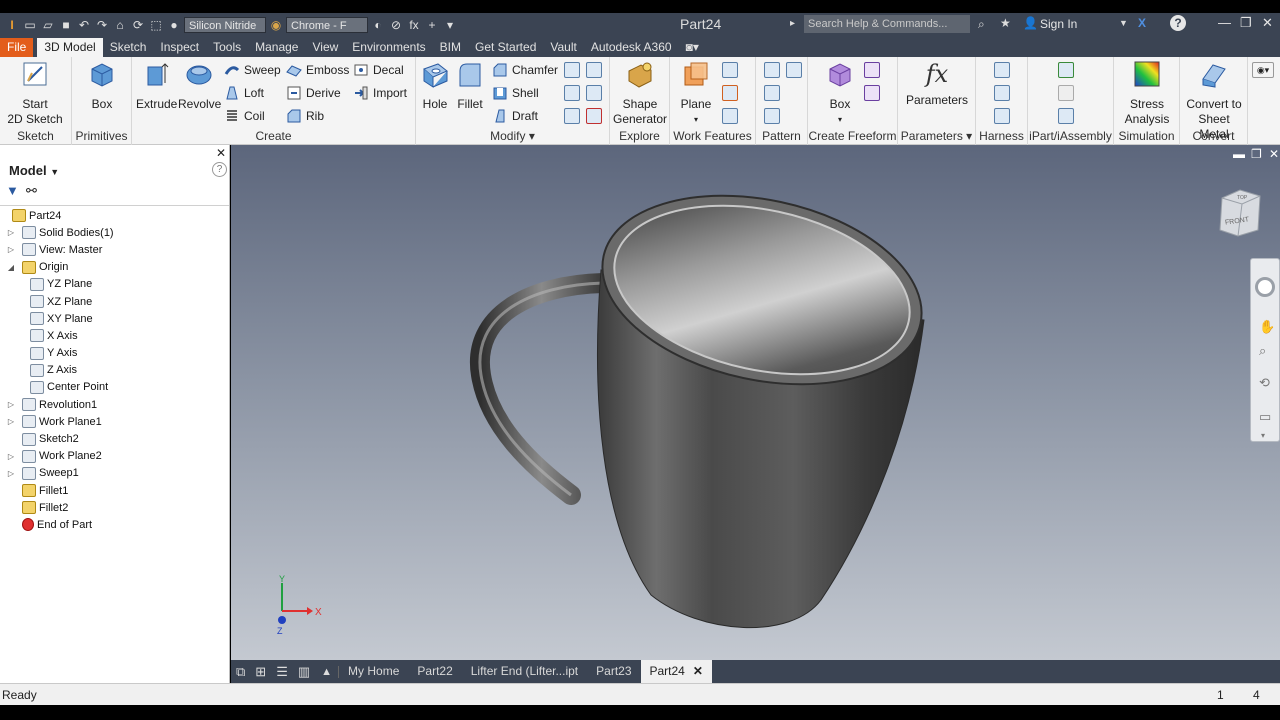 The image size is (1280, 720). Describe the element at coordinates (1224, 22) in the screenshot. I see `minimize-icon: —` at that location.